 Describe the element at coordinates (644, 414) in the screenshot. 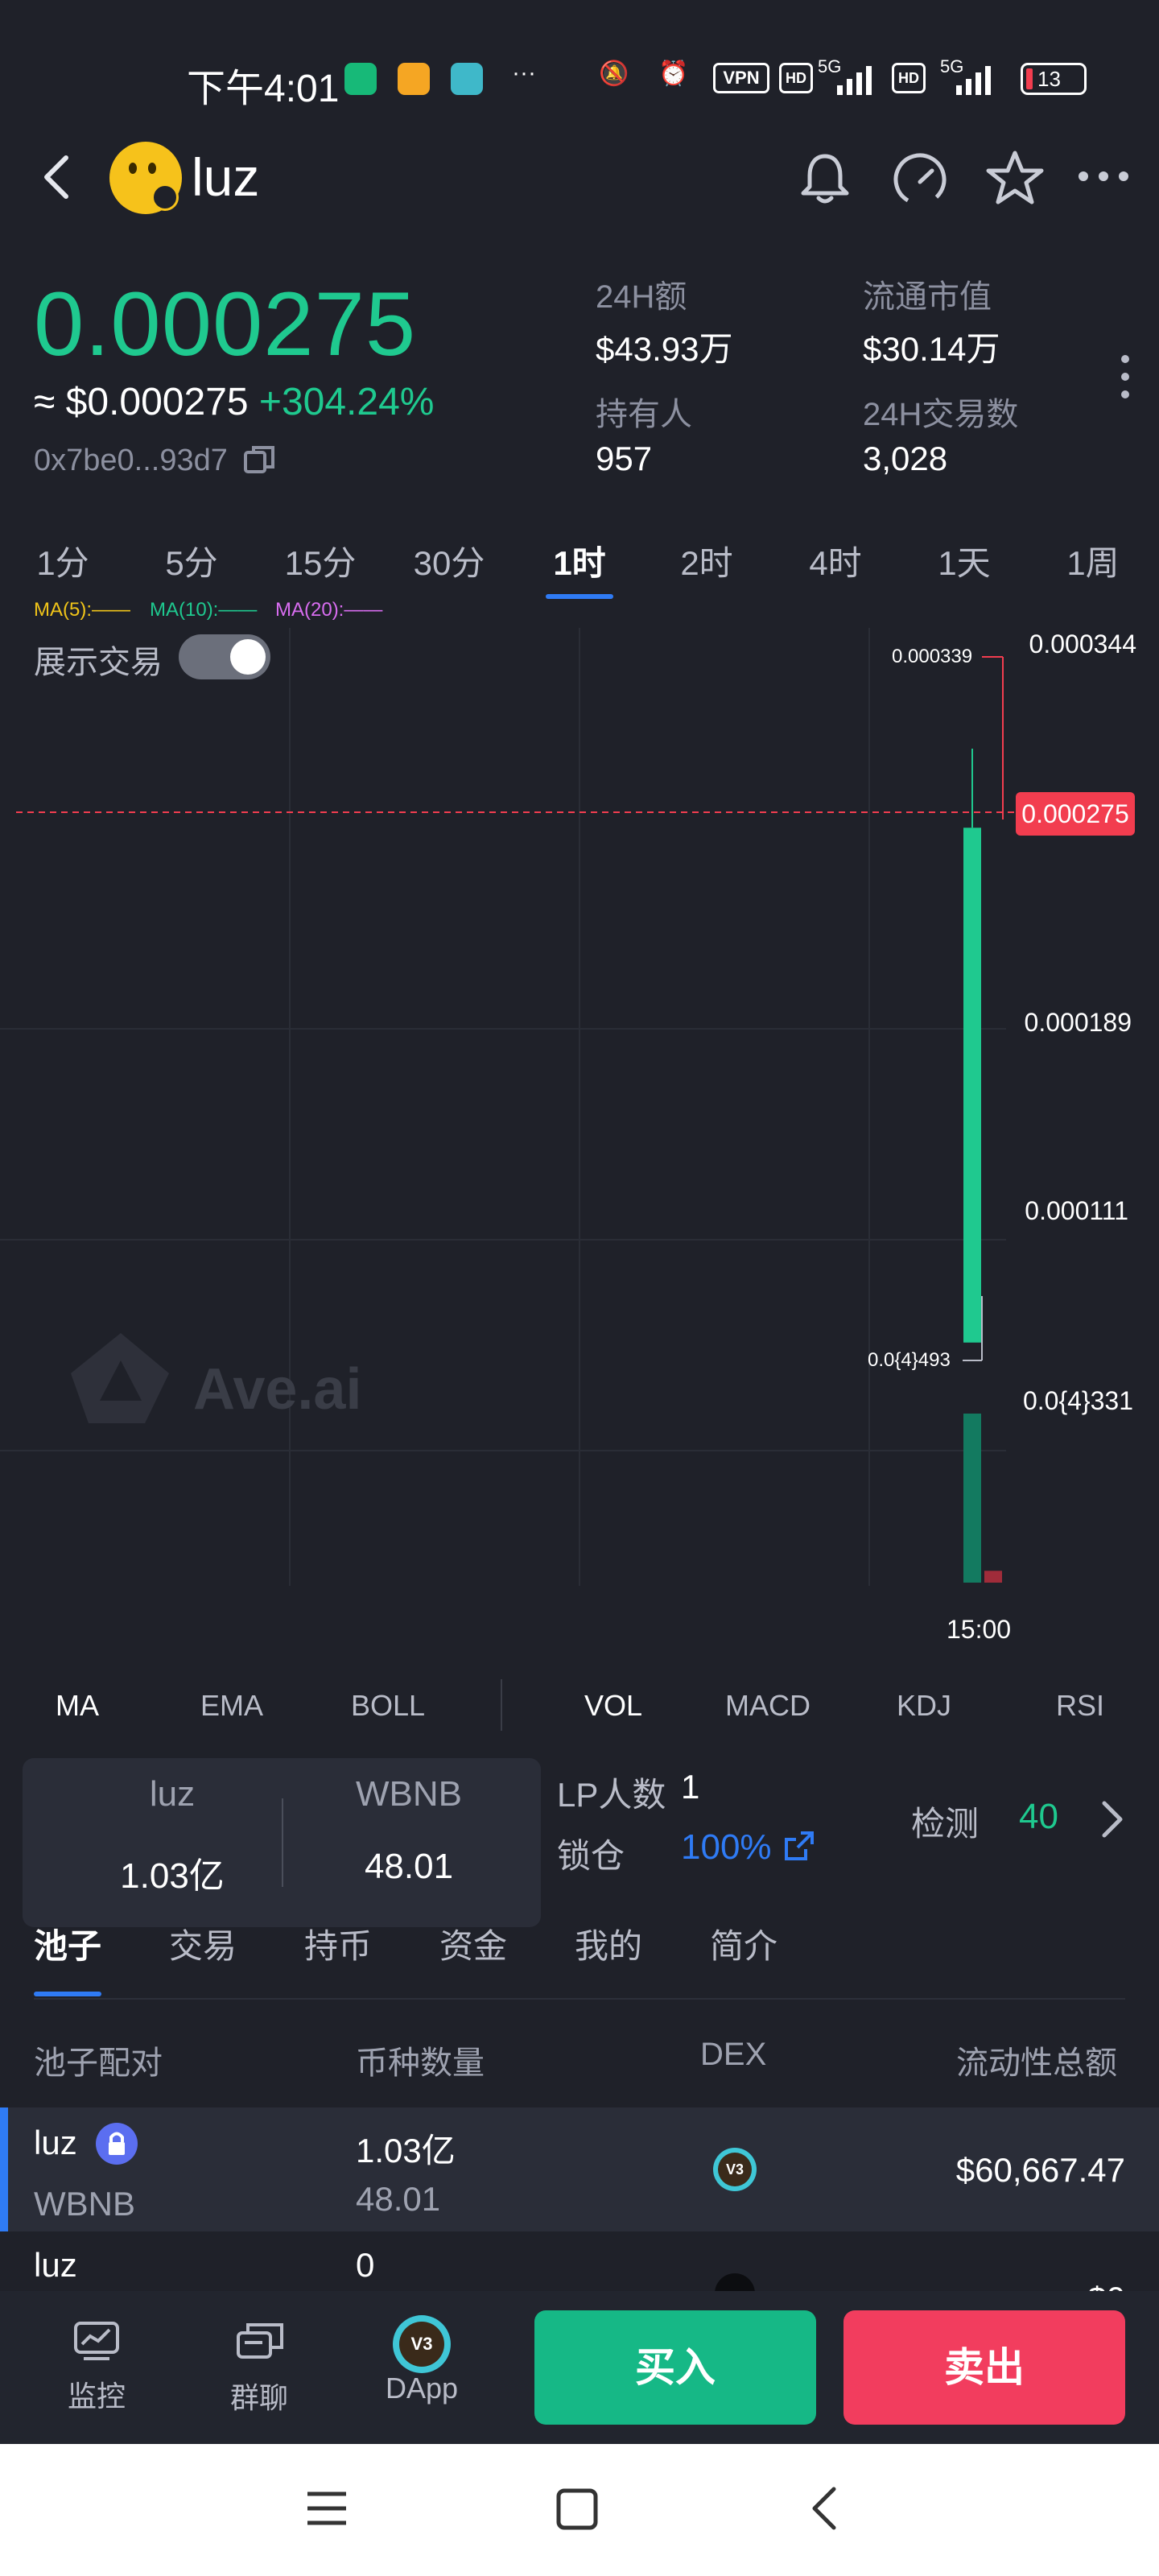

I see `holders-label: 持有人` at that location.